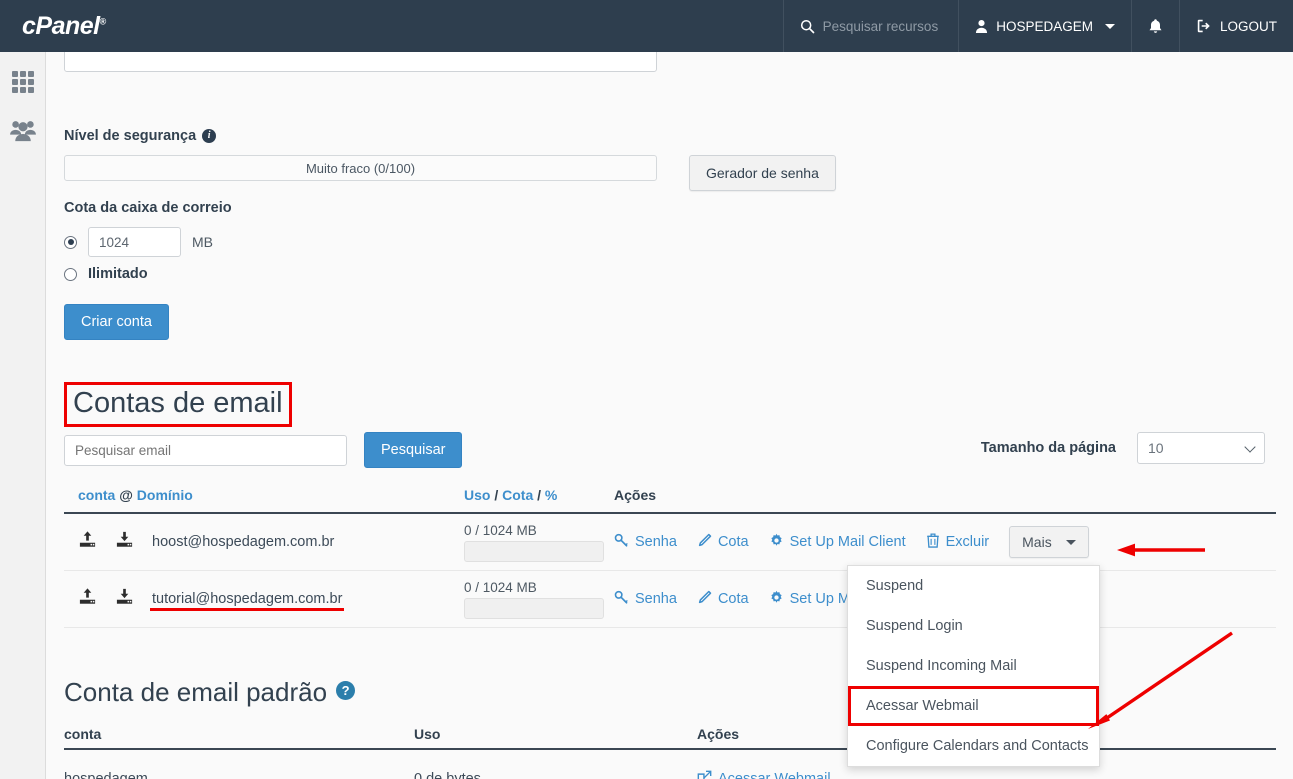  I want to click on key-icon, so click(621, 542).